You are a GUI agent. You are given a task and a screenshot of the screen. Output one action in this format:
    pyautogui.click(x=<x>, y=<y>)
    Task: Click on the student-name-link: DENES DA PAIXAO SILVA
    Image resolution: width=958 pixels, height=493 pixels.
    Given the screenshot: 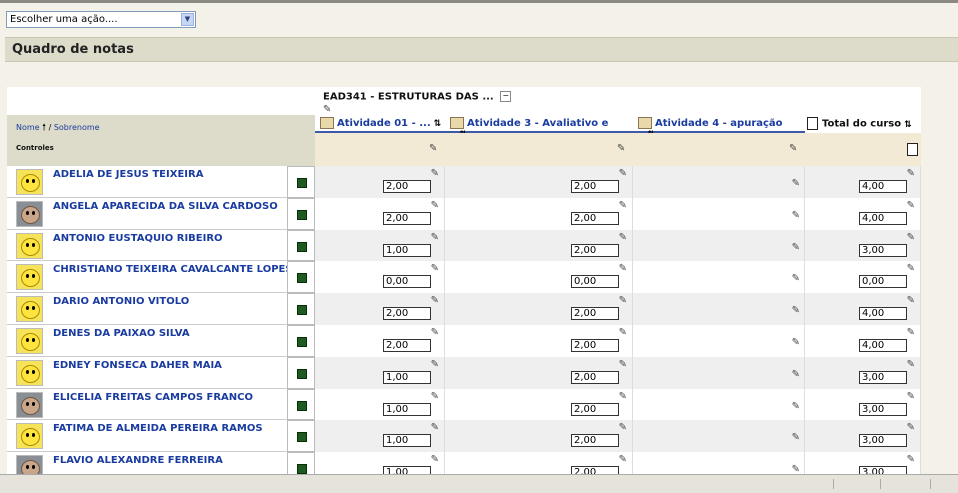 What is the action you would take?
    pyautogui.click(x=121, y=333)
    